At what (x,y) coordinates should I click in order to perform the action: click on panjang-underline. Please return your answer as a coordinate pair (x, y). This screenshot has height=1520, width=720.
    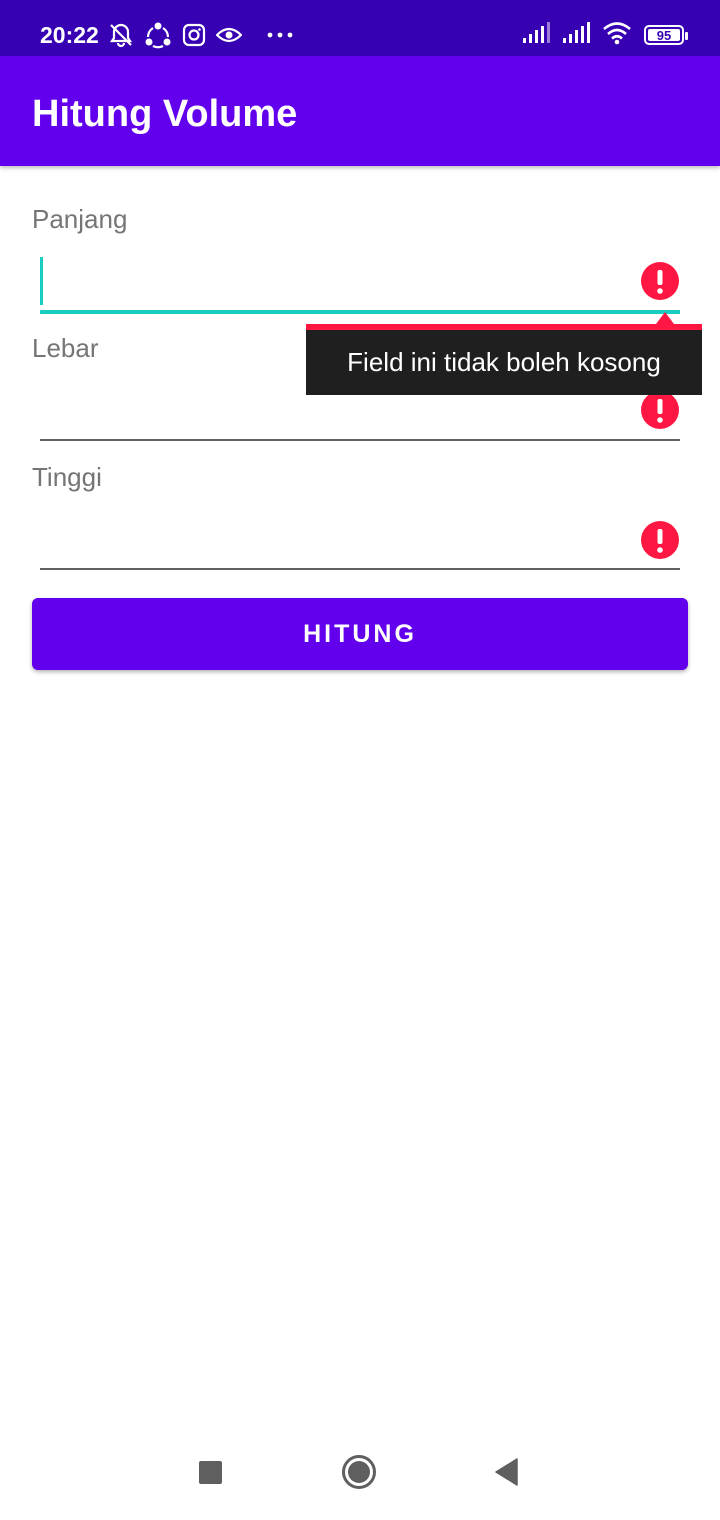
    Looking at the image, I should click on (360, 312).